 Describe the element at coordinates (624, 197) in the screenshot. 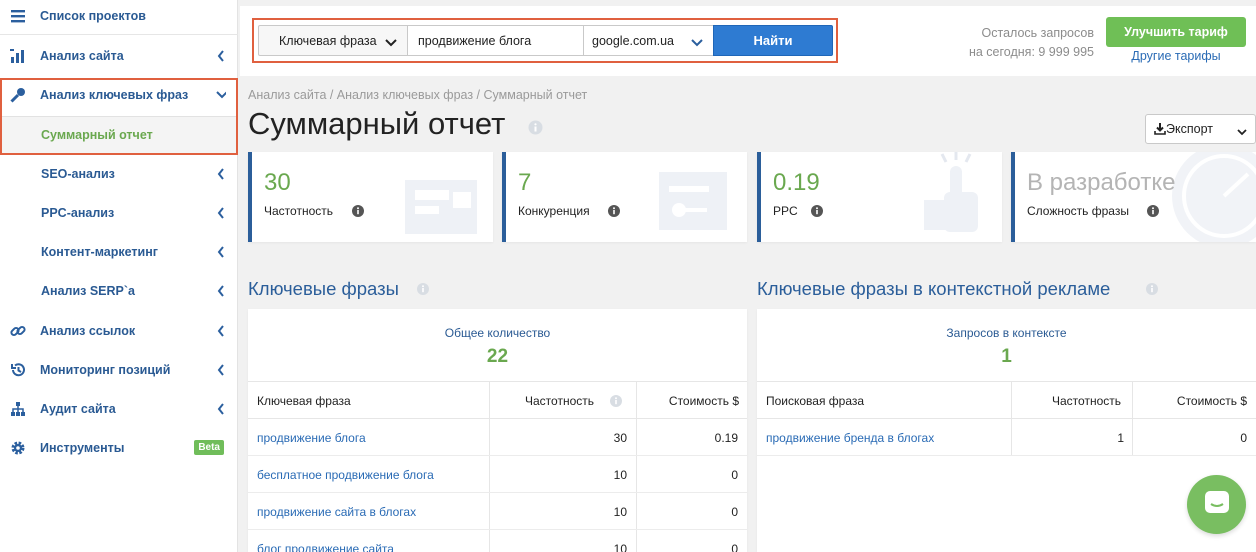

I see `metric-card-competition: 7 Конкуренция` at that location.